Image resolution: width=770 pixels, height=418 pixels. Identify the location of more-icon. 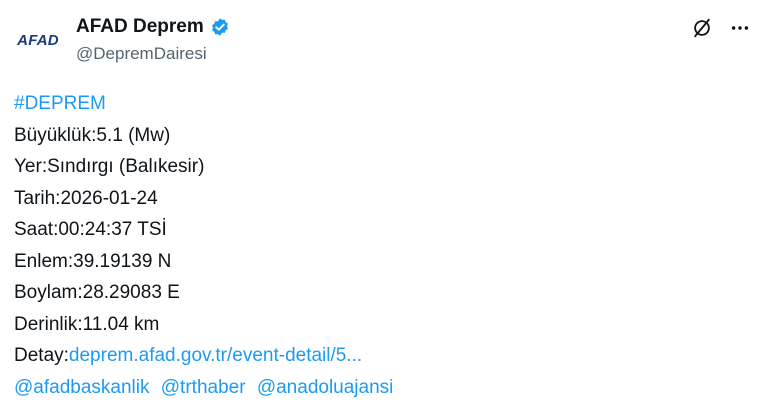
(740, 28).